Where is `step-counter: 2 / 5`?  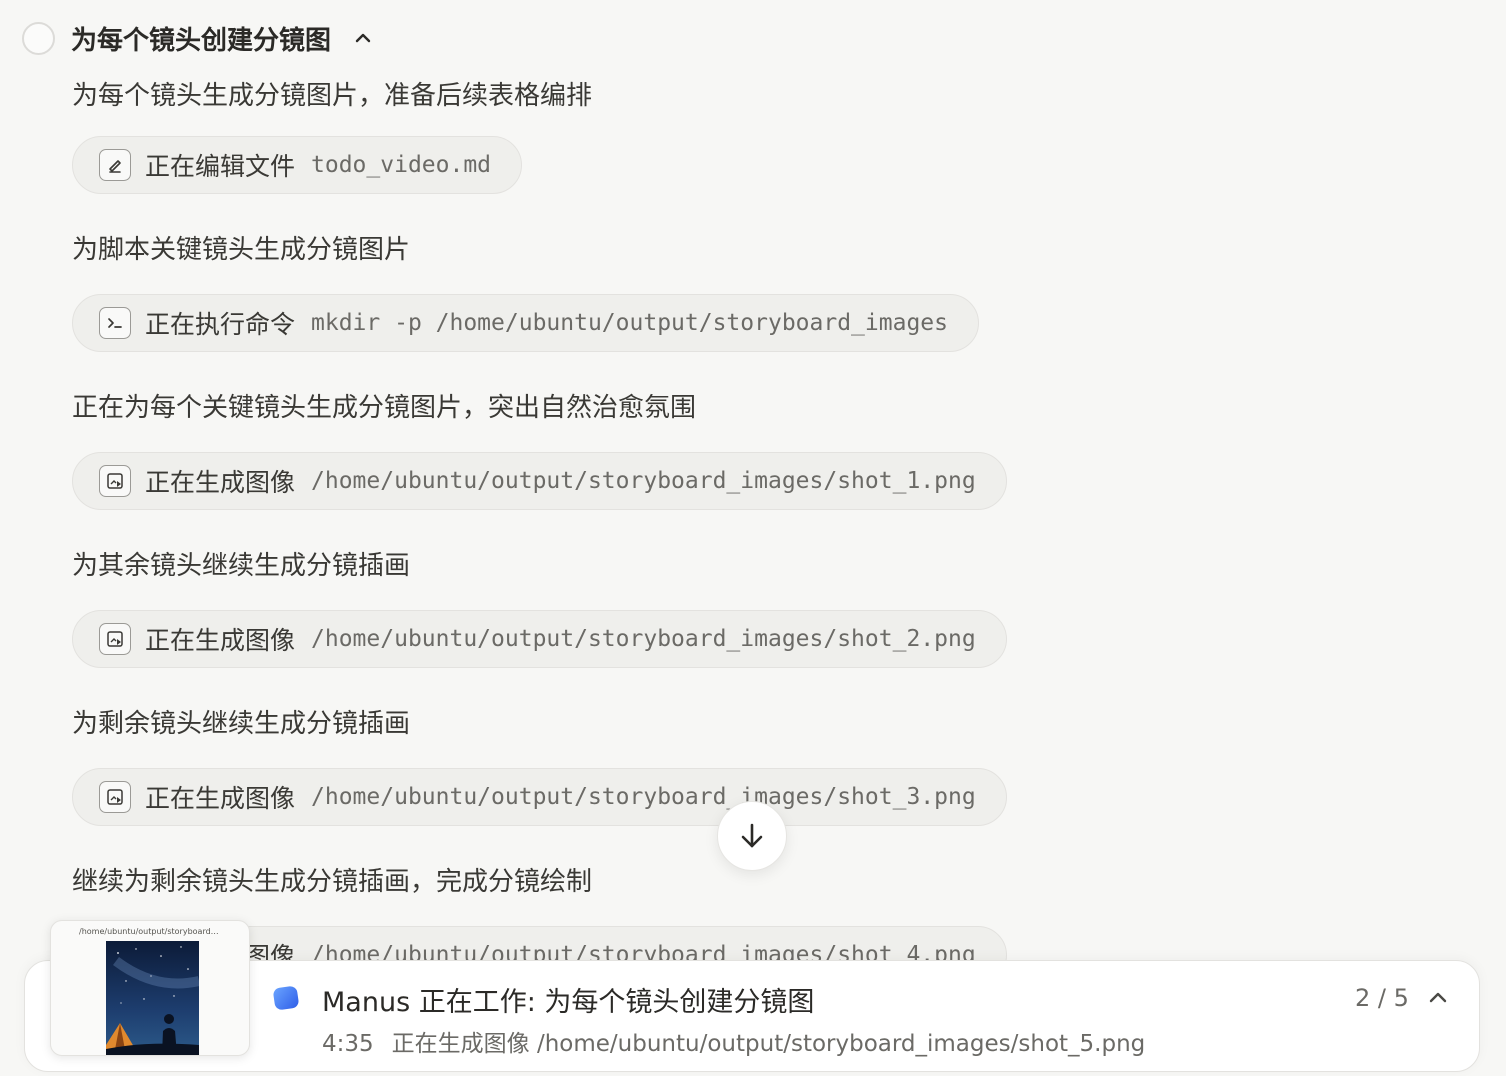 step-counter: 2 / 5 is located at coordinates (1382, 998).